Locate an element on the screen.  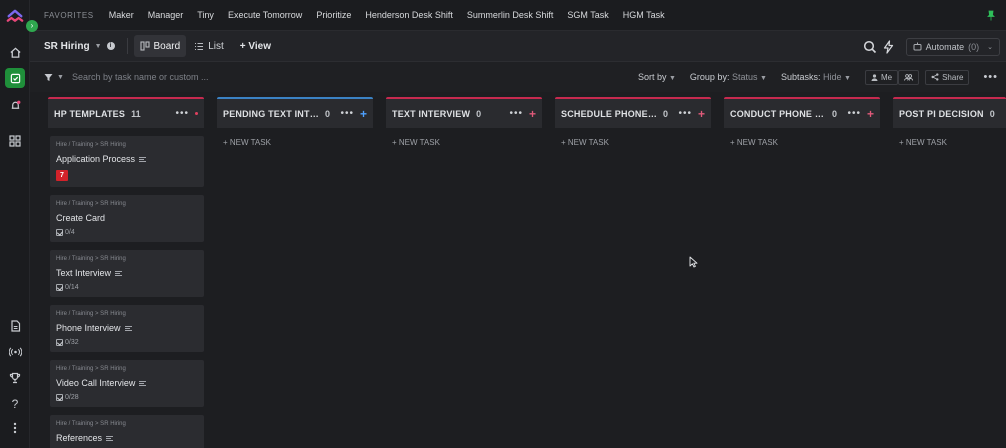
column-count: 0 is located at coordinates (992, 113).